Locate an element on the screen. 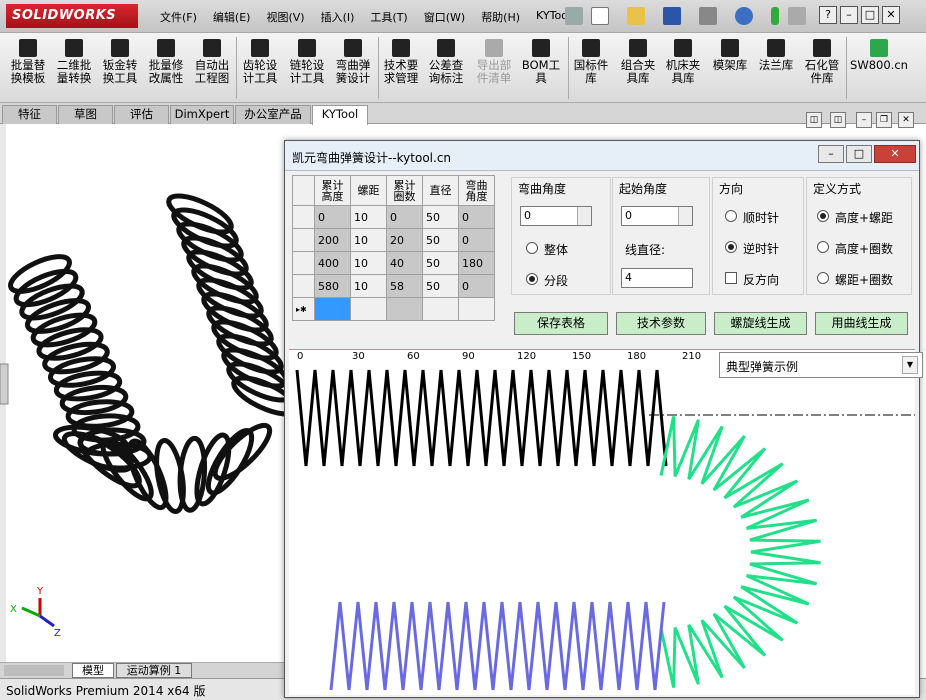 Image resolution: width=926 pixels, height=700 pixels. dialog-minimize-button: – is located at coordinates (831, 154).